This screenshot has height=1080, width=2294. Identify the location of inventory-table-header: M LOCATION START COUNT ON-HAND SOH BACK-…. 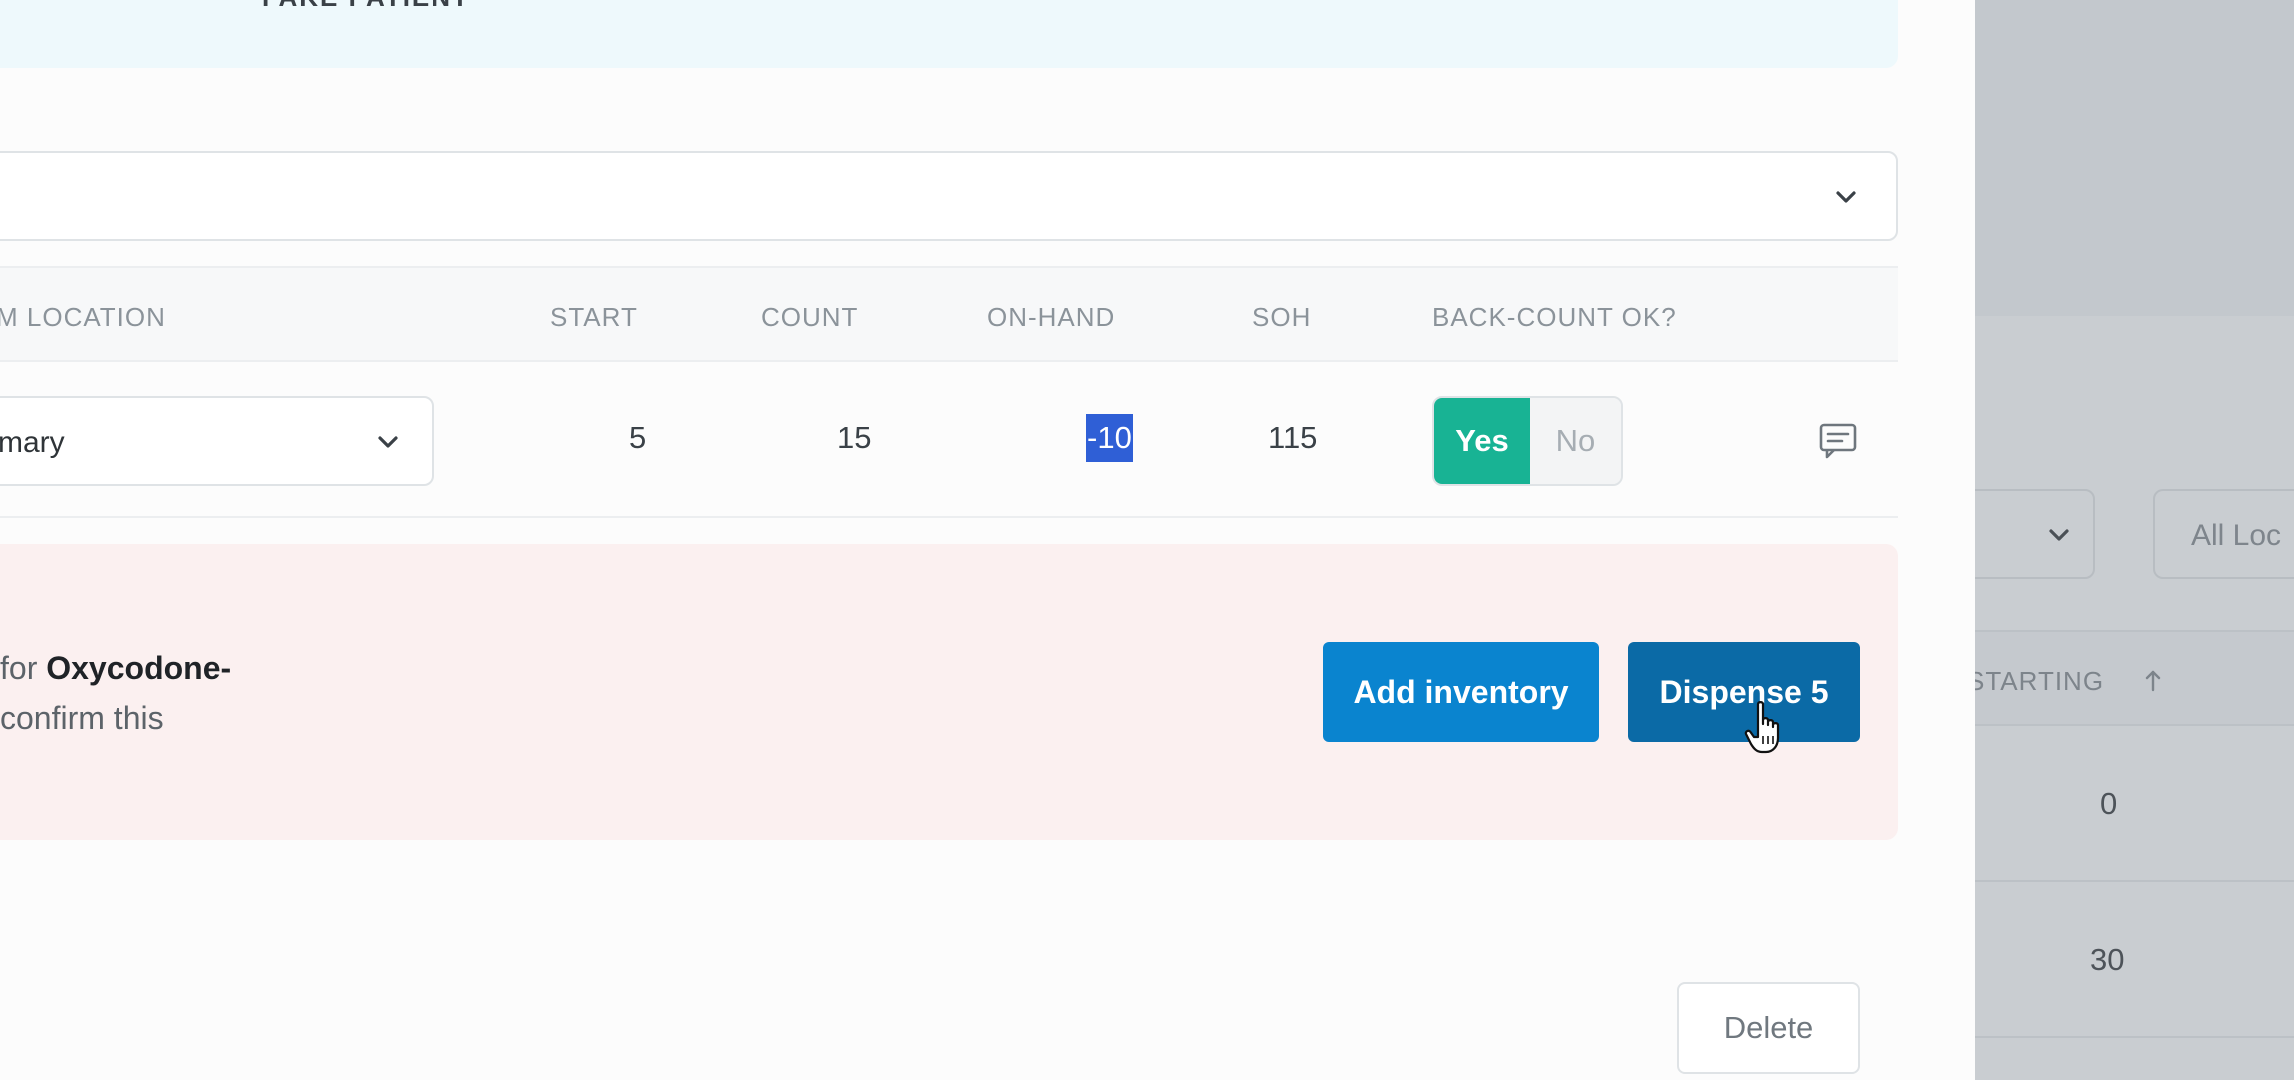
(949, 314).